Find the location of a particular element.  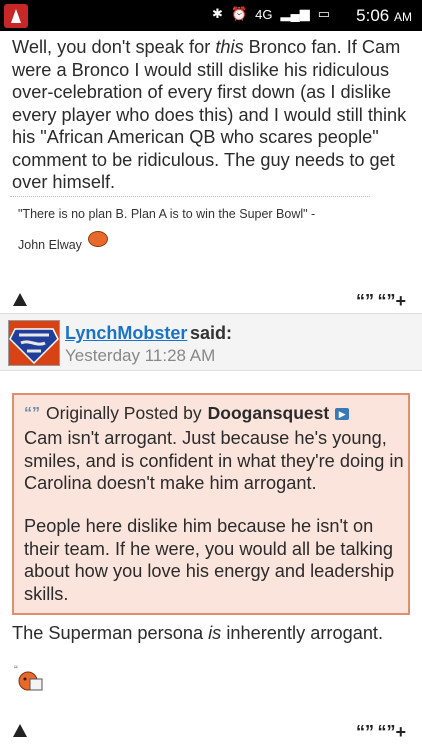

signal-icon: ▂▄▆ is located at coordinates (295, 13).